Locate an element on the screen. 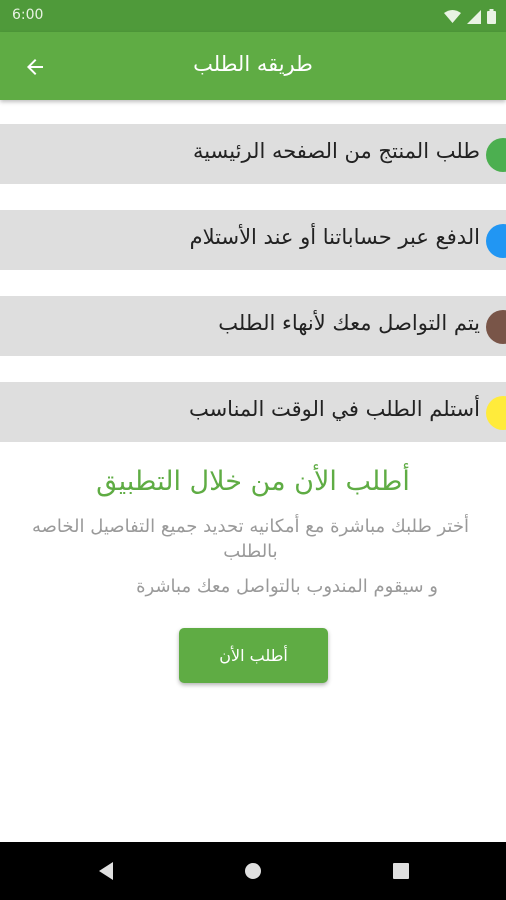 The image size is (506, 900). nav-home-icon is located at coordinates (253, 871).